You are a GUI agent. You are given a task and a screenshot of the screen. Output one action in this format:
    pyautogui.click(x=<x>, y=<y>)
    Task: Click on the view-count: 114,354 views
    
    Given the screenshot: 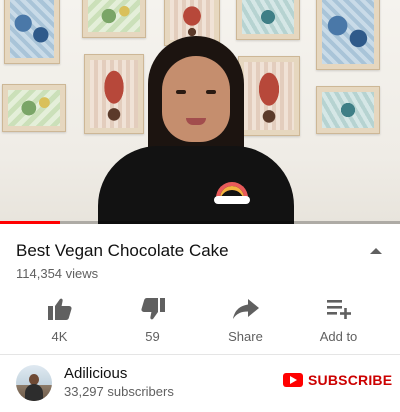 What is the action you would take?
    pyautogui.click(x=57, y=273)
    